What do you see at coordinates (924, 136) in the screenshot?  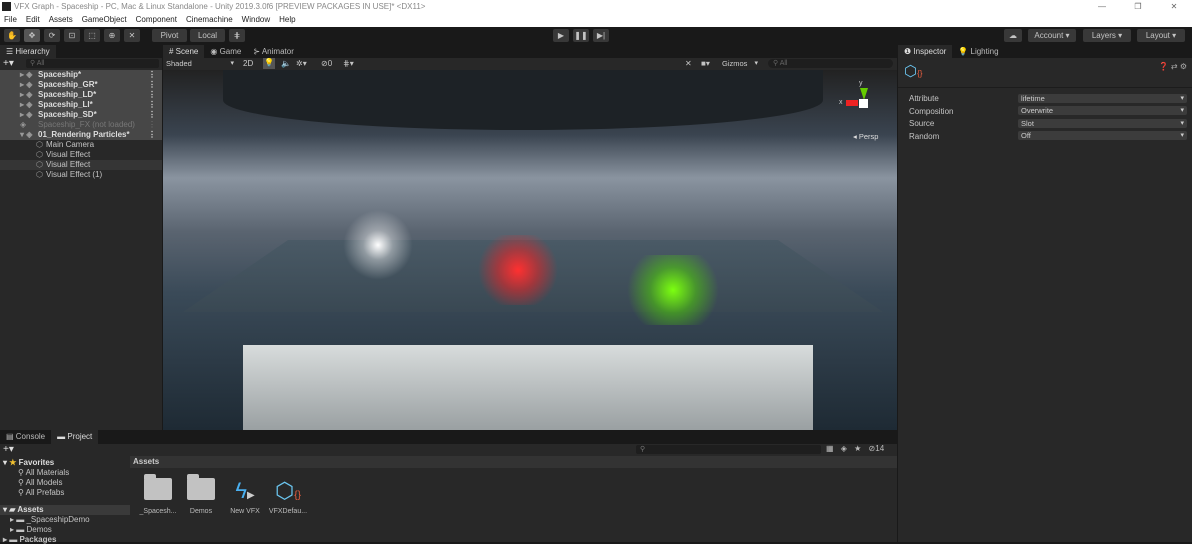 I see `field-label: Random` at bounding box center [924, 136].